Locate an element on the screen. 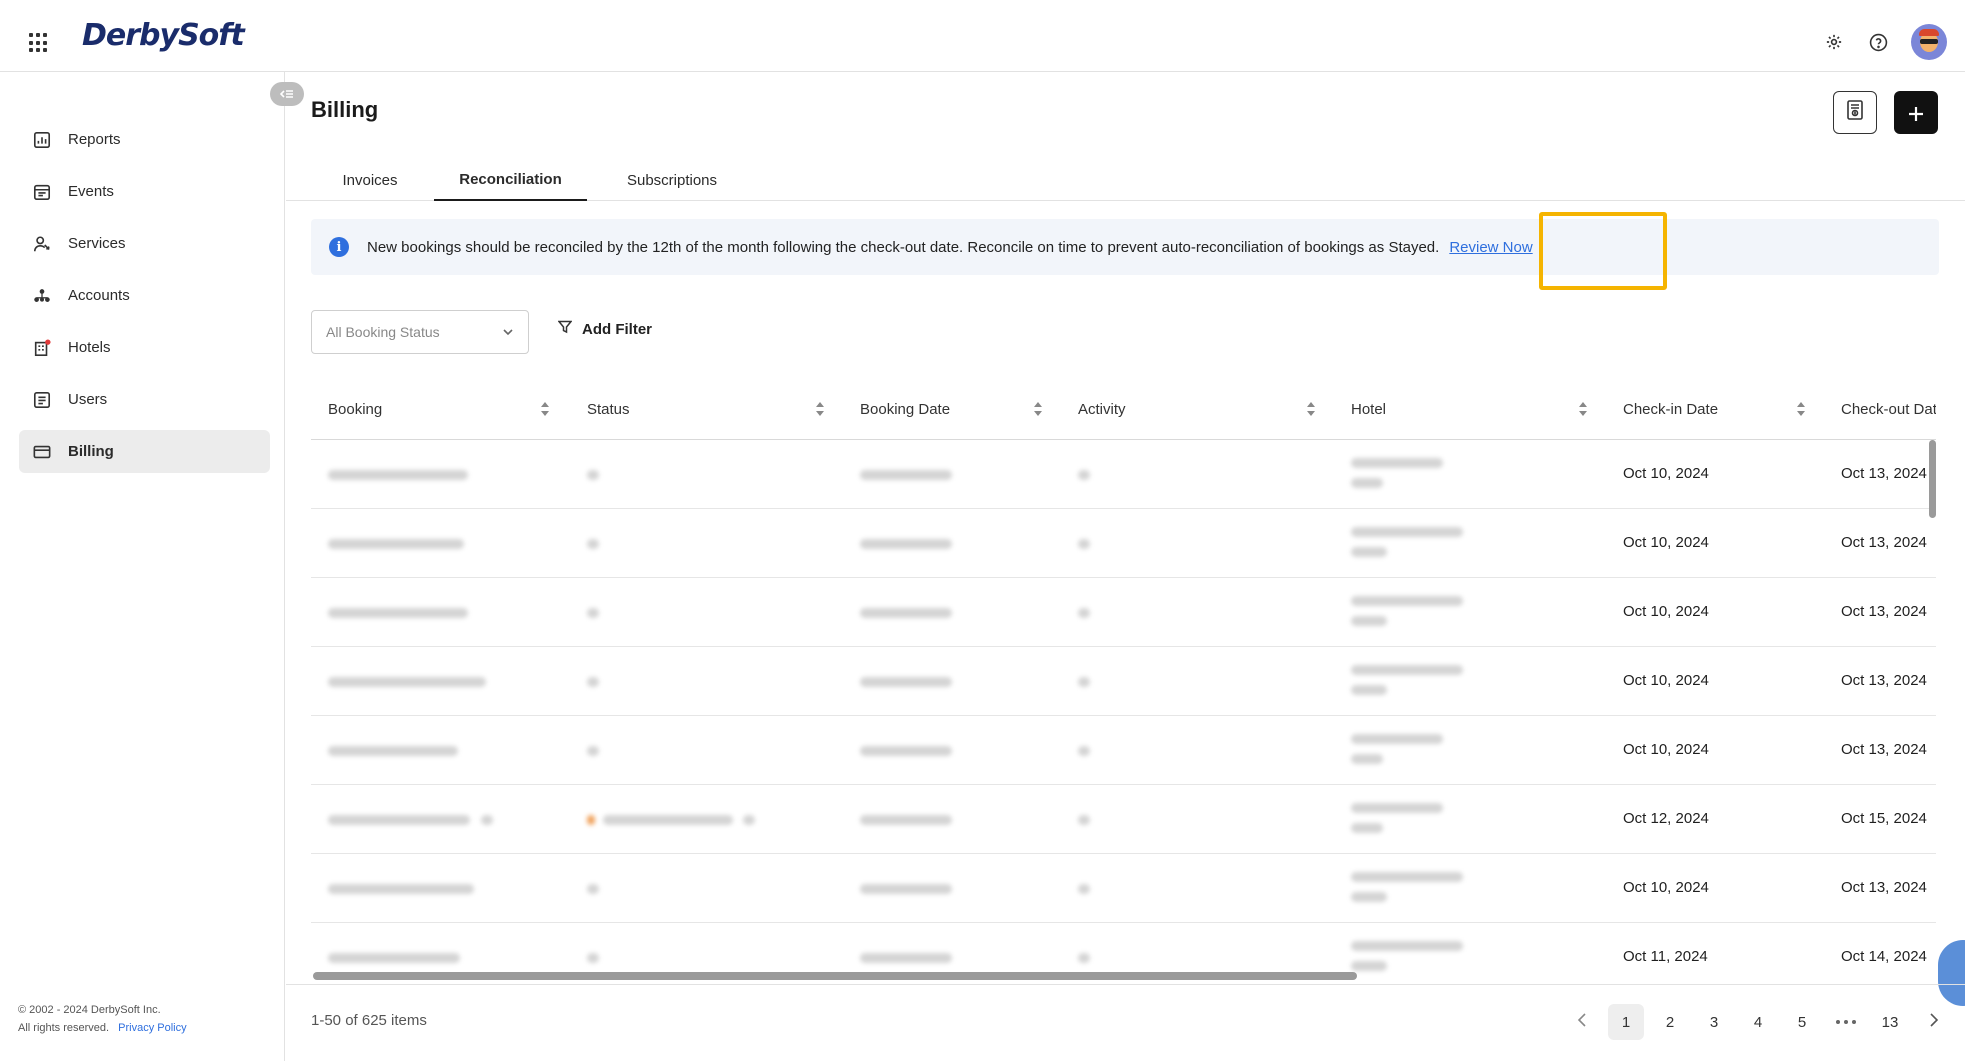 The height and width of the screenshot is (1061, 1965). chat-widget-button is located at coordinates (1951, 973).